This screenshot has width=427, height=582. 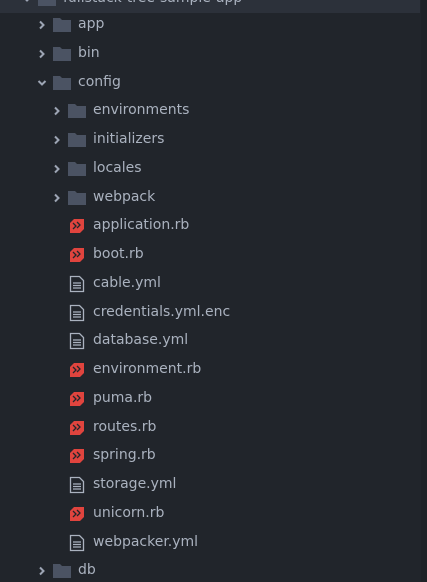 What do you see at coordinates (424, 291) in the screenshot?
I see `scrollbar` at bounding box center [424, 291].